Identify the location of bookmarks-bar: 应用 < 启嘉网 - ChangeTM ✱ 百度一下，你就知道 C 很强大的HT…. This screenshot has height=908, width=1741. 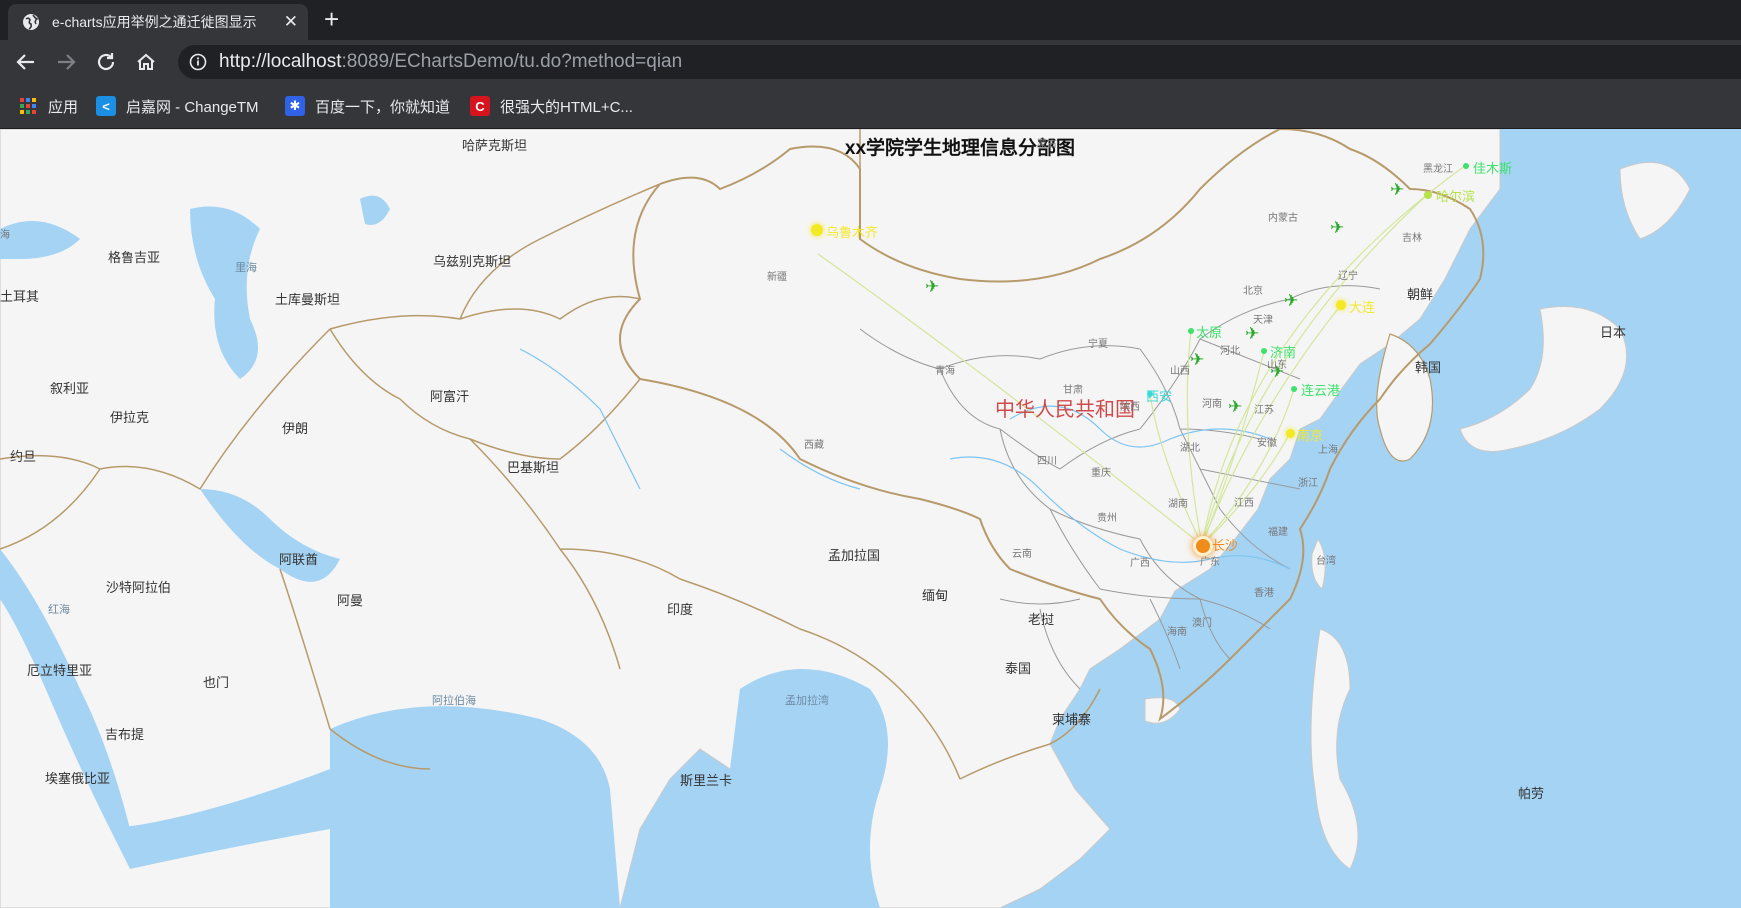
(870, 106).